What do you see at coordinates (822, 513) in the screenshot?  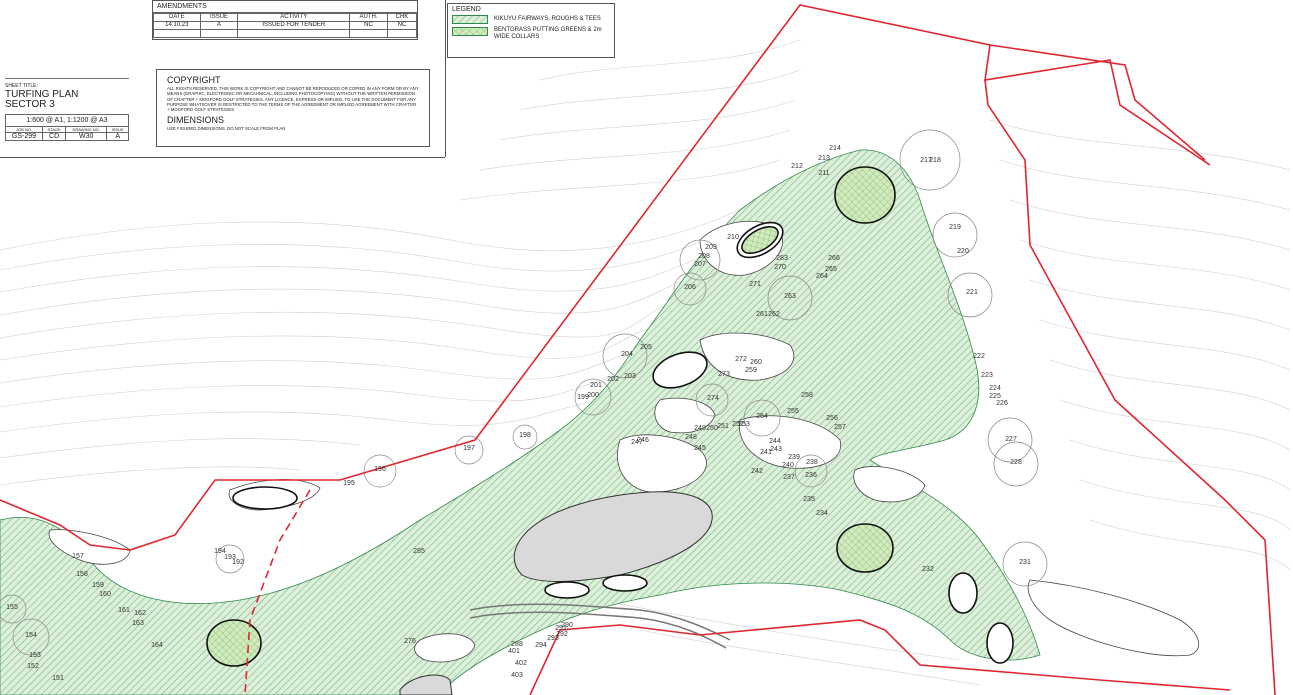 I see `sprinkler-label: 234` at bounding box center [822, 513].